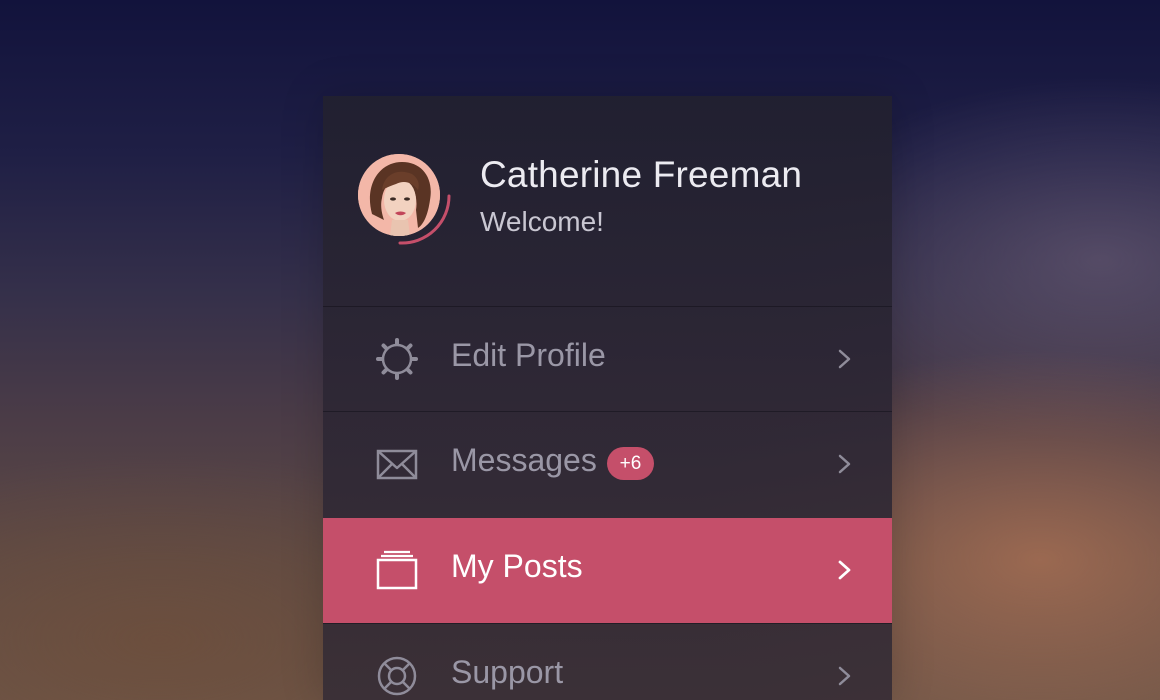  What do you see at coordinates (397, 464) in the screenshot?
I see `envelope-icon` at bounding box center [397, 464].